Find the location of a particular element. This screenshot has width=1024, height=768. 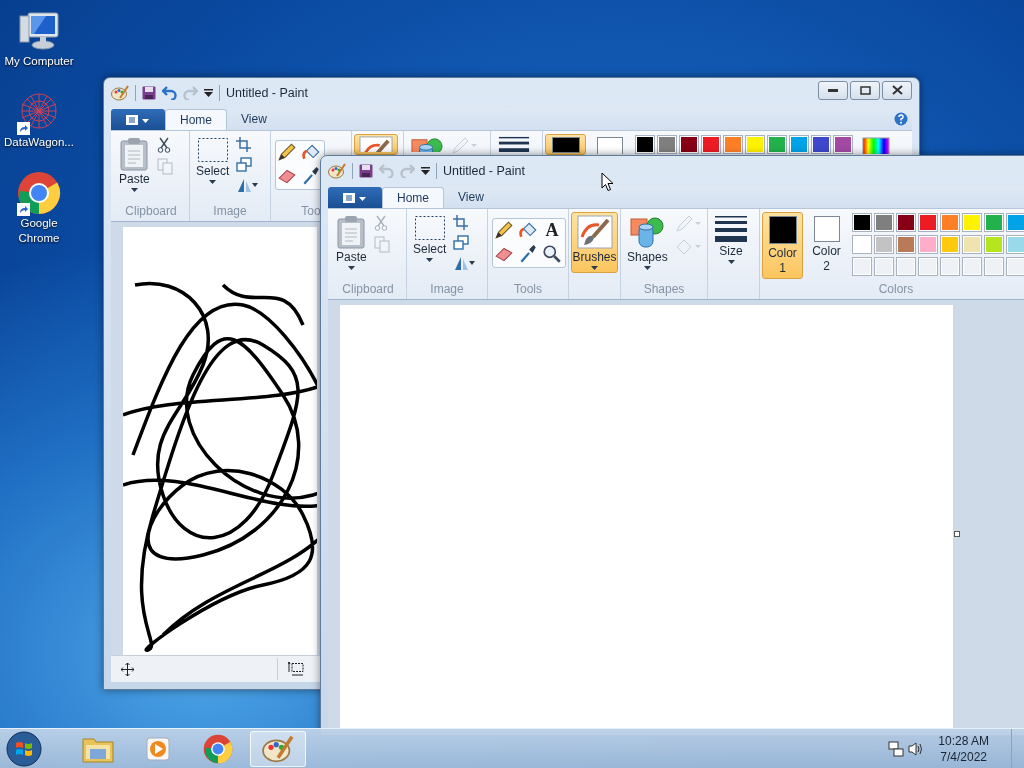

color-button is located at coordinates (565, 144).